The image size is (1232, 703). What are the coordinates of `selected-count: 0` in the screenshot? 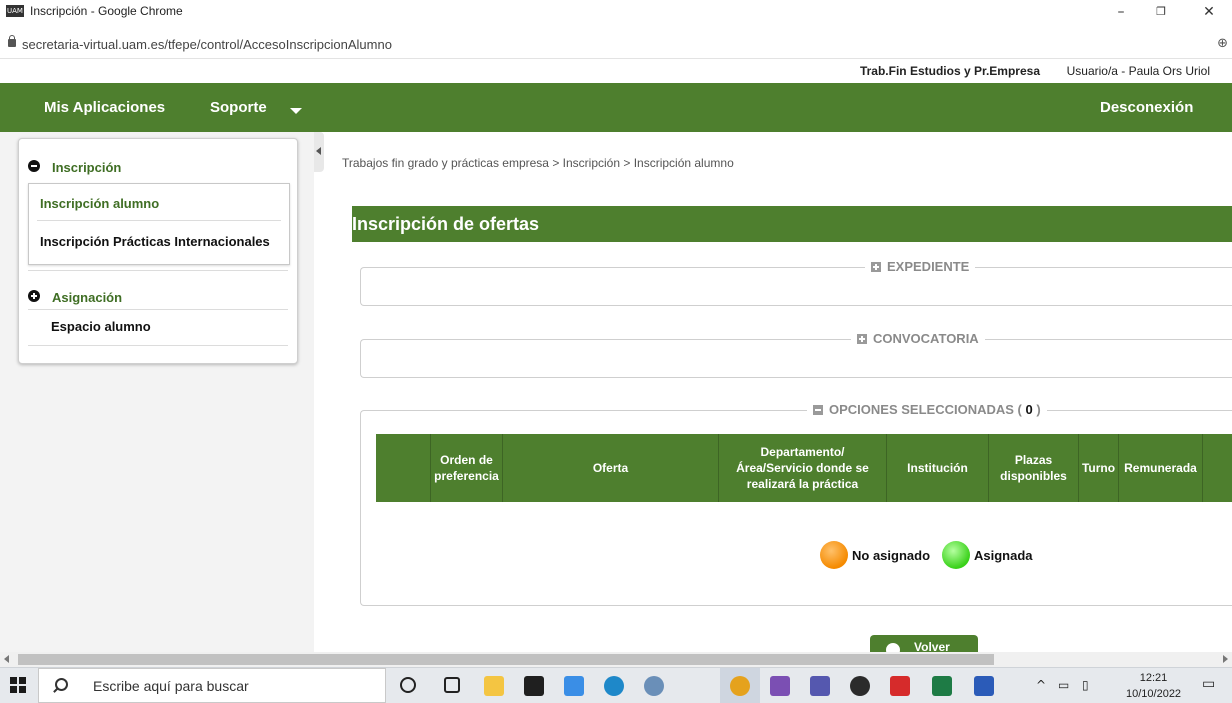 It's located at (1029, 409).